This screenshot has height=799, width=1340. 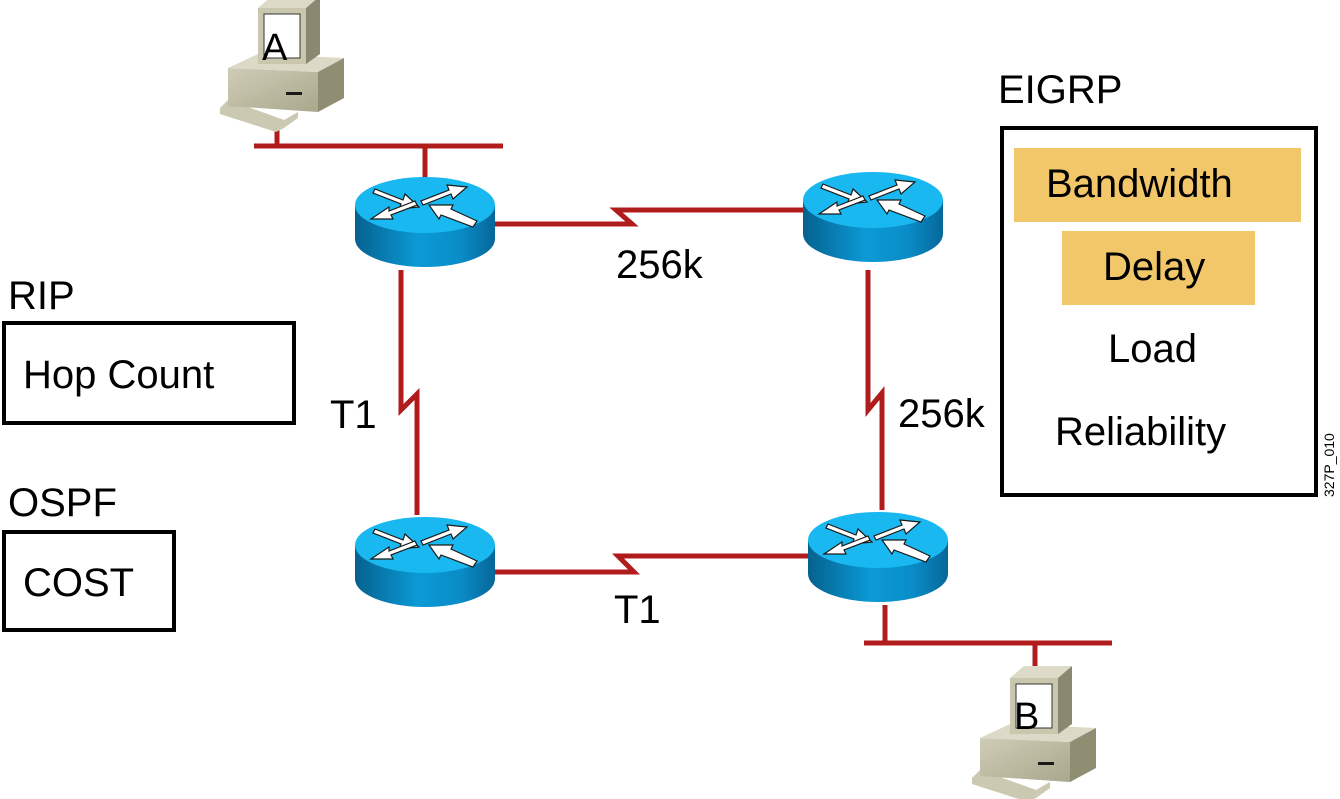 What do you see at coordinates (1026, 717) in the screenshot?
I see `host-b-label: B` at bounding box center [1026, 717].